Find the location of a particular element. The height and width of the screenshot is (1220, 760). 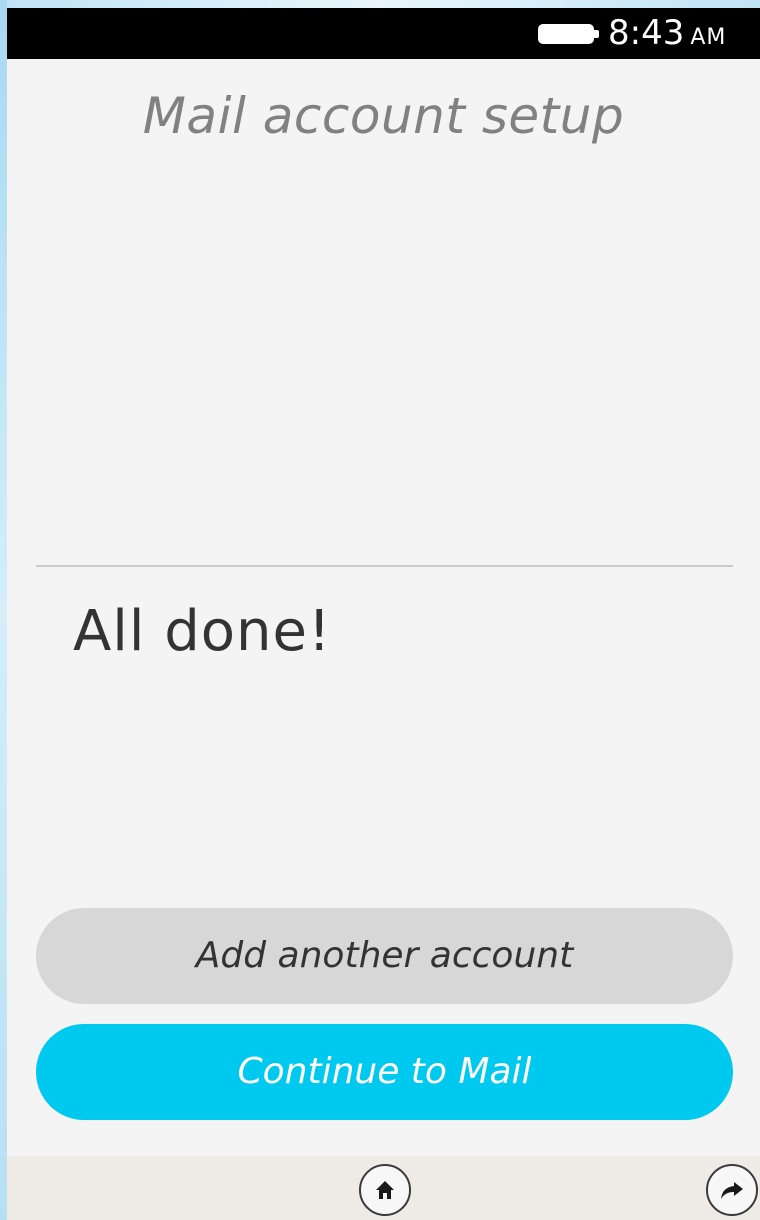

navigation-bar is located at coordinates (383, 1188).